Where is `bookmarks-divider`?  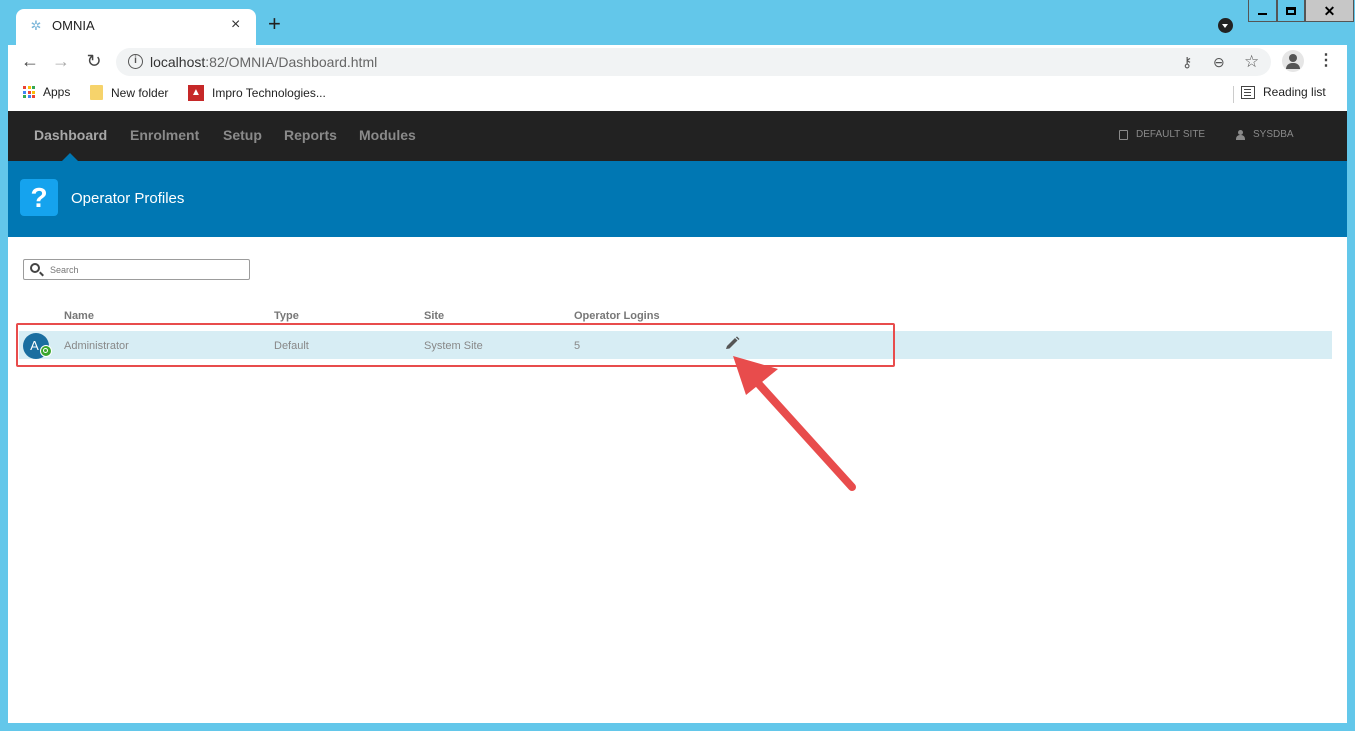 bookmarks-divider is located at coordinates (1233, 94).